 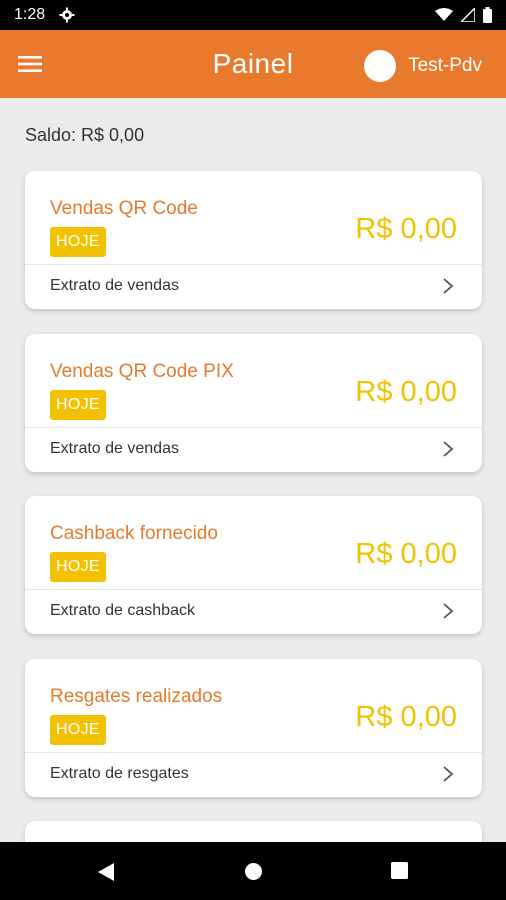 I want to click on battery-icon, so click(x=487, y=15).